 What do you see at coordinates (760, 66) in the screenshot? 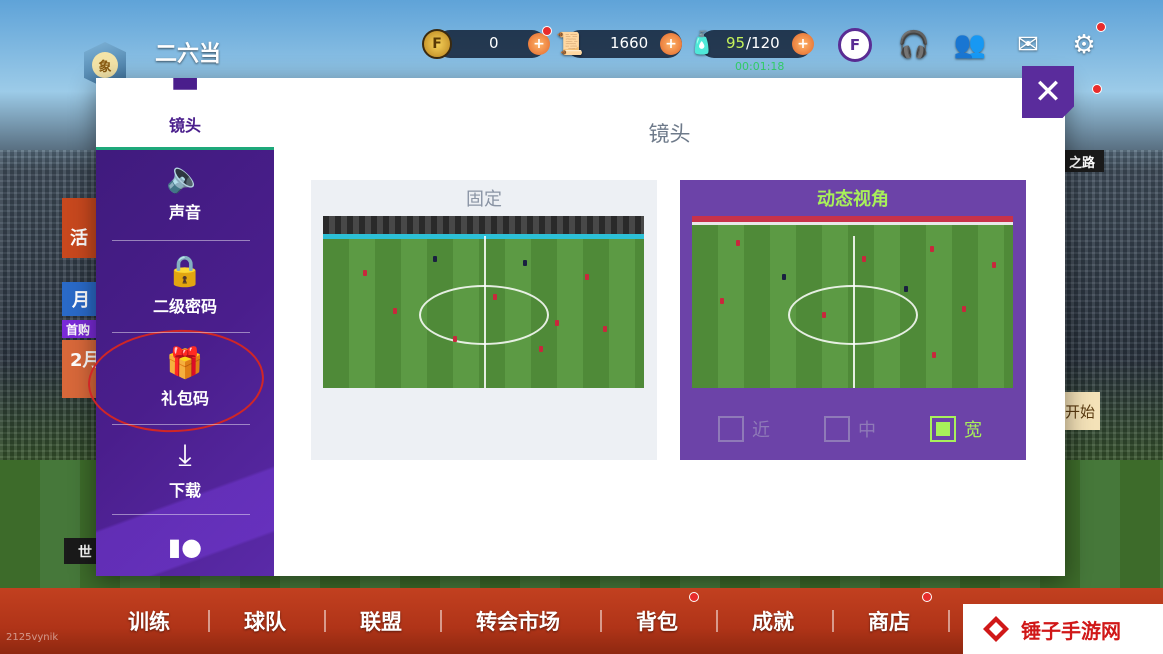
I see `stamina-timer: 00:01:18` at bounding box center [760, 66].